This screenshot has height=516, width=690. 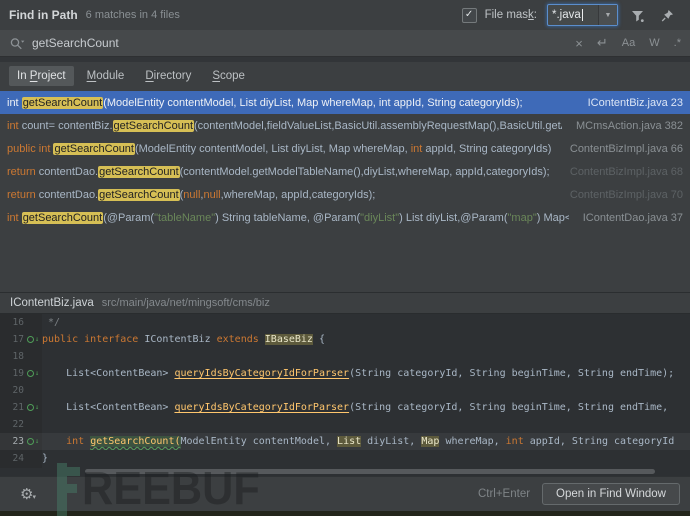 What do you see at coordinates (106, 76) in the screenshot?
I see `tab-module: Module` at bounding box center [106, 76].